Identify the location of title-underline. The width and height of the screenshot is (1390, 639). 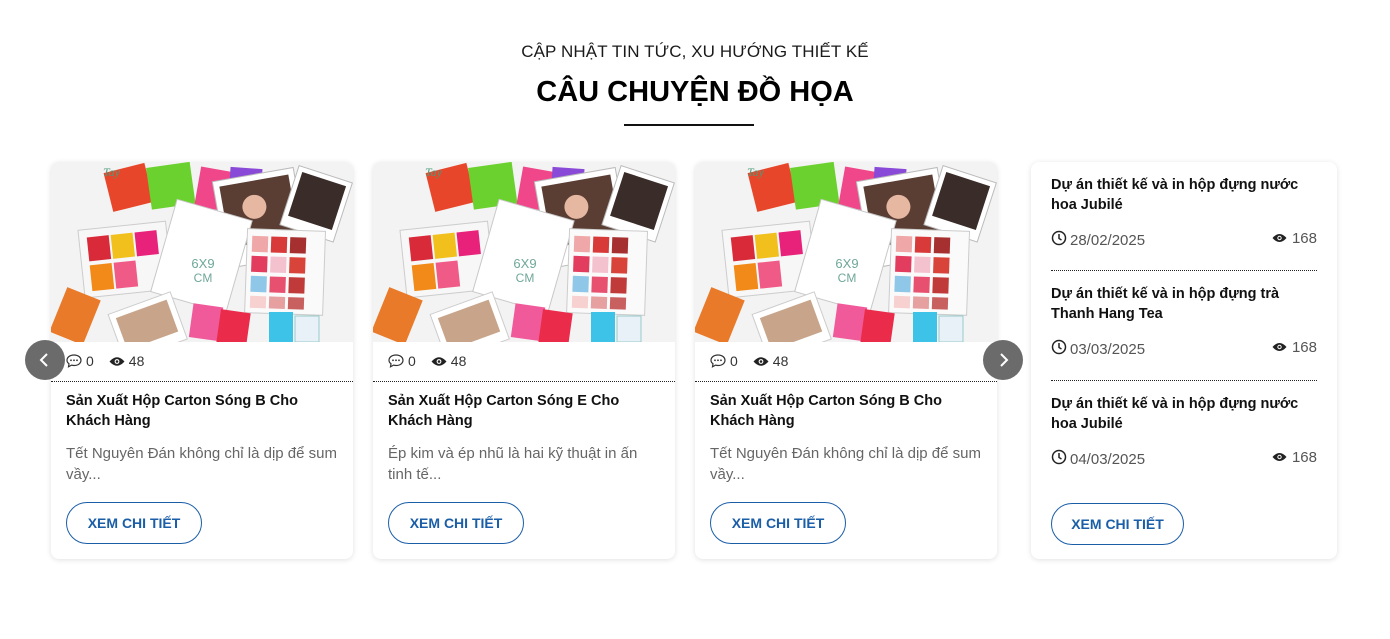
(689, 125).